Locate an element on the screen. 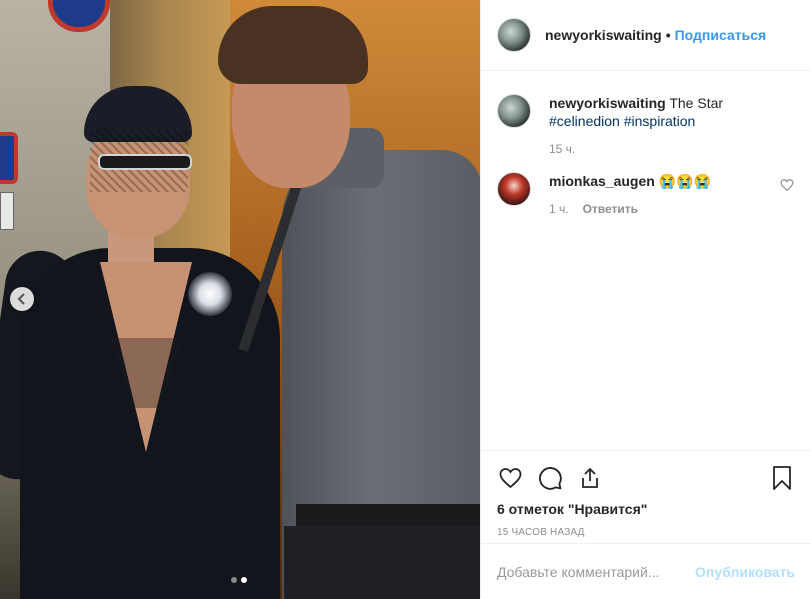 This screenshot has height=599, width=810. follow-button: Подписаться is located at coordinates (721, 35).